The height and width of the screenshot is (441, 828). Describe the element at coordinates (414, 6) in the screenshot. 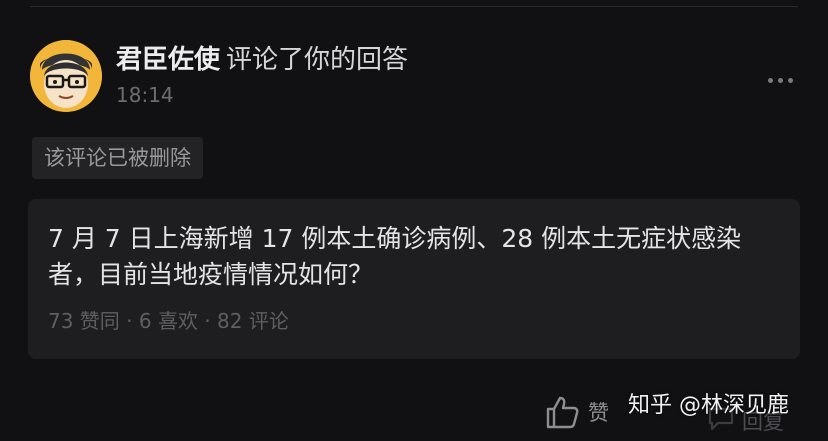

I see `top-divider` at that location.